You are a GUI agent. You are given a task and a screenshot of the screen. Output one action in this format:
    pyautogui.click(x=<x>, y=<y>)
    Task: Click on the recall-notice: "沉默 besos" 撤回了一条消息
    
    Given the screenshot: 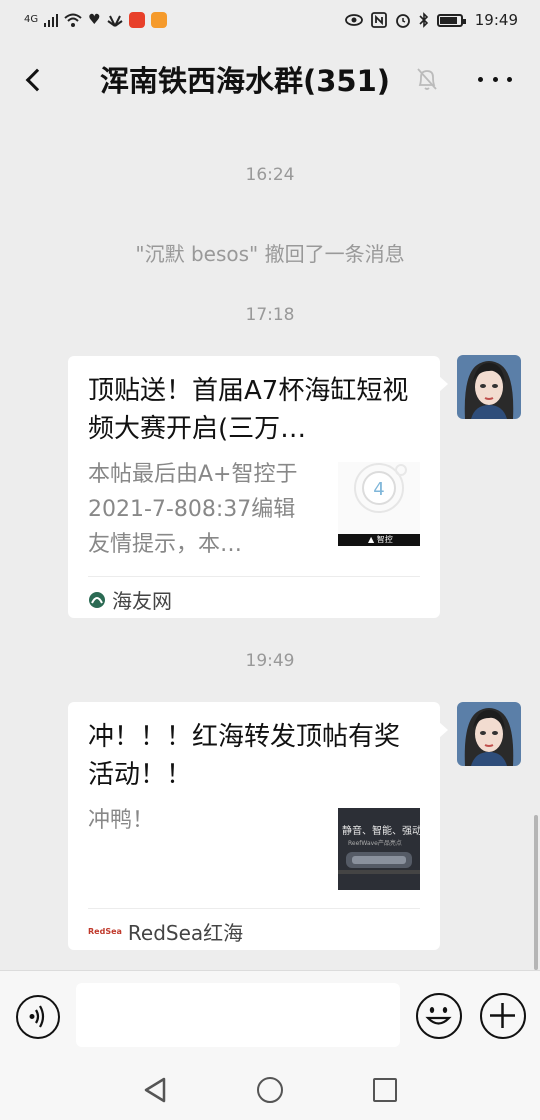 What is the action you would take?
    pyautogui.click(x=270, y=254)
    